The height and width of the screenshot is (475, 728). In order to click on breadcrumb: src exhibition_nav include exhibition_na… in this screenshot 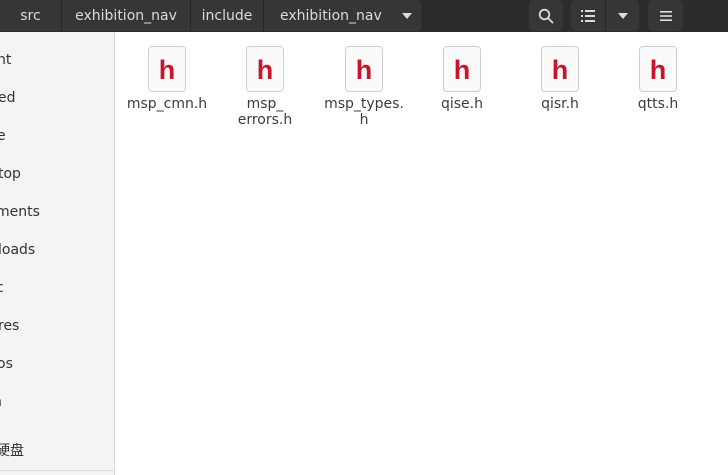, I will do `click(211, 15)`.